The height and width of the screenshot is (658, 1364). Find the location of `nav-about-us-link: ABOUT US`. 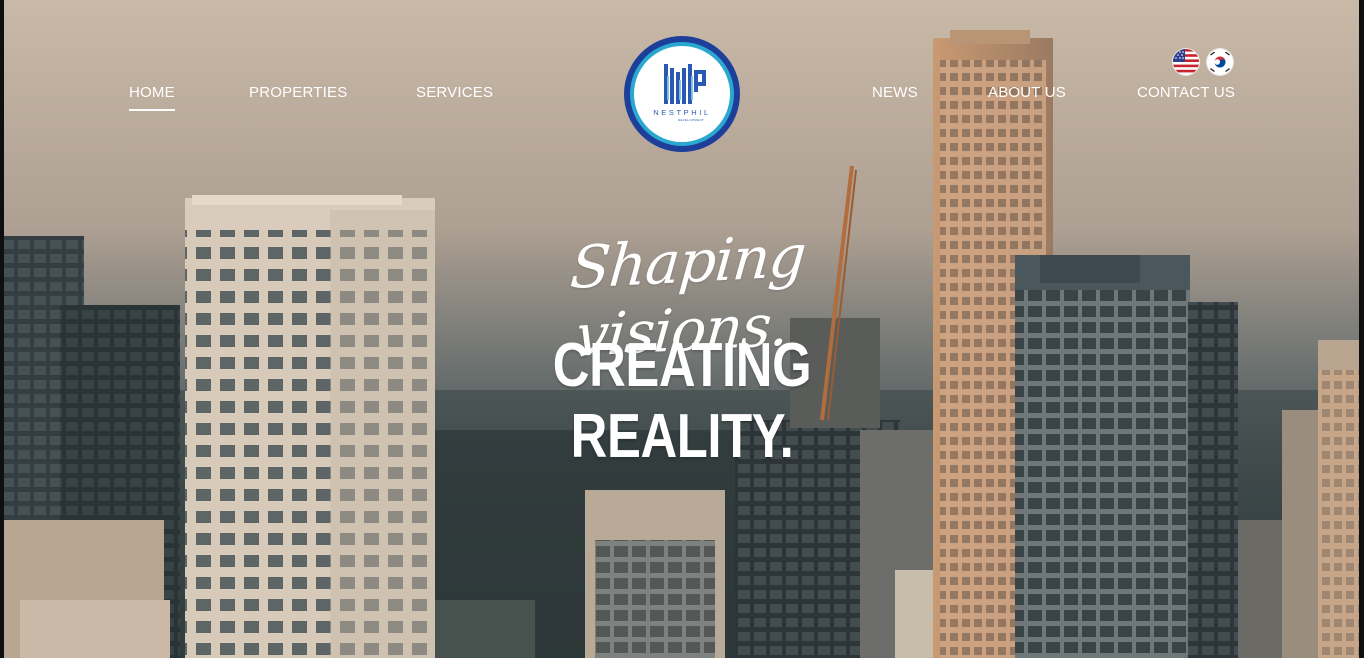

nav-about-us-link: ABOUT US is located at coordinates (1027, 92).